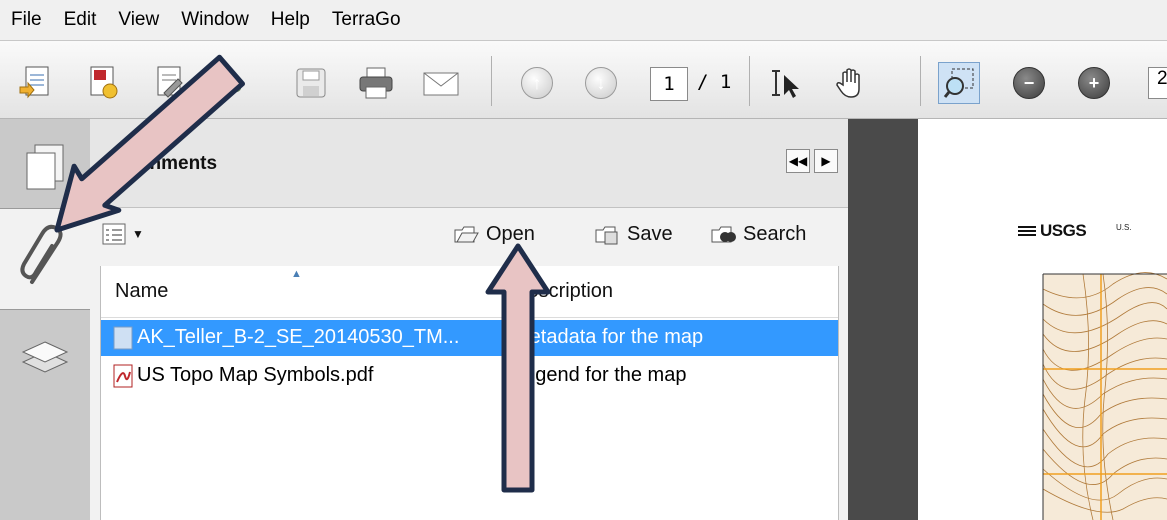 This screenshot has width=1167, height=520. What do you see at coordinates (669, 84) in the screenshot?
I see `page-number-input: 1` at bounding box center [669, 84].